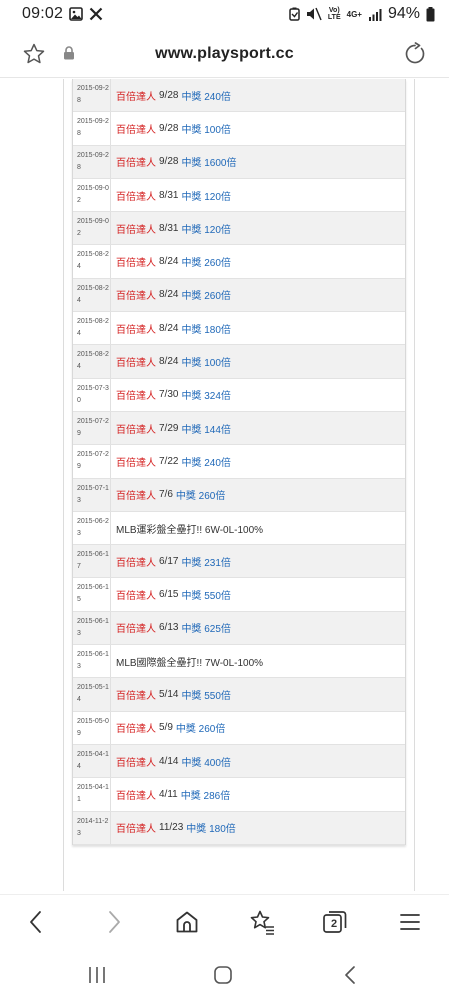  I want to click on table-row: 2015-05-09 百倍達人 5/9 中獎 260倍, so click(239, 728).